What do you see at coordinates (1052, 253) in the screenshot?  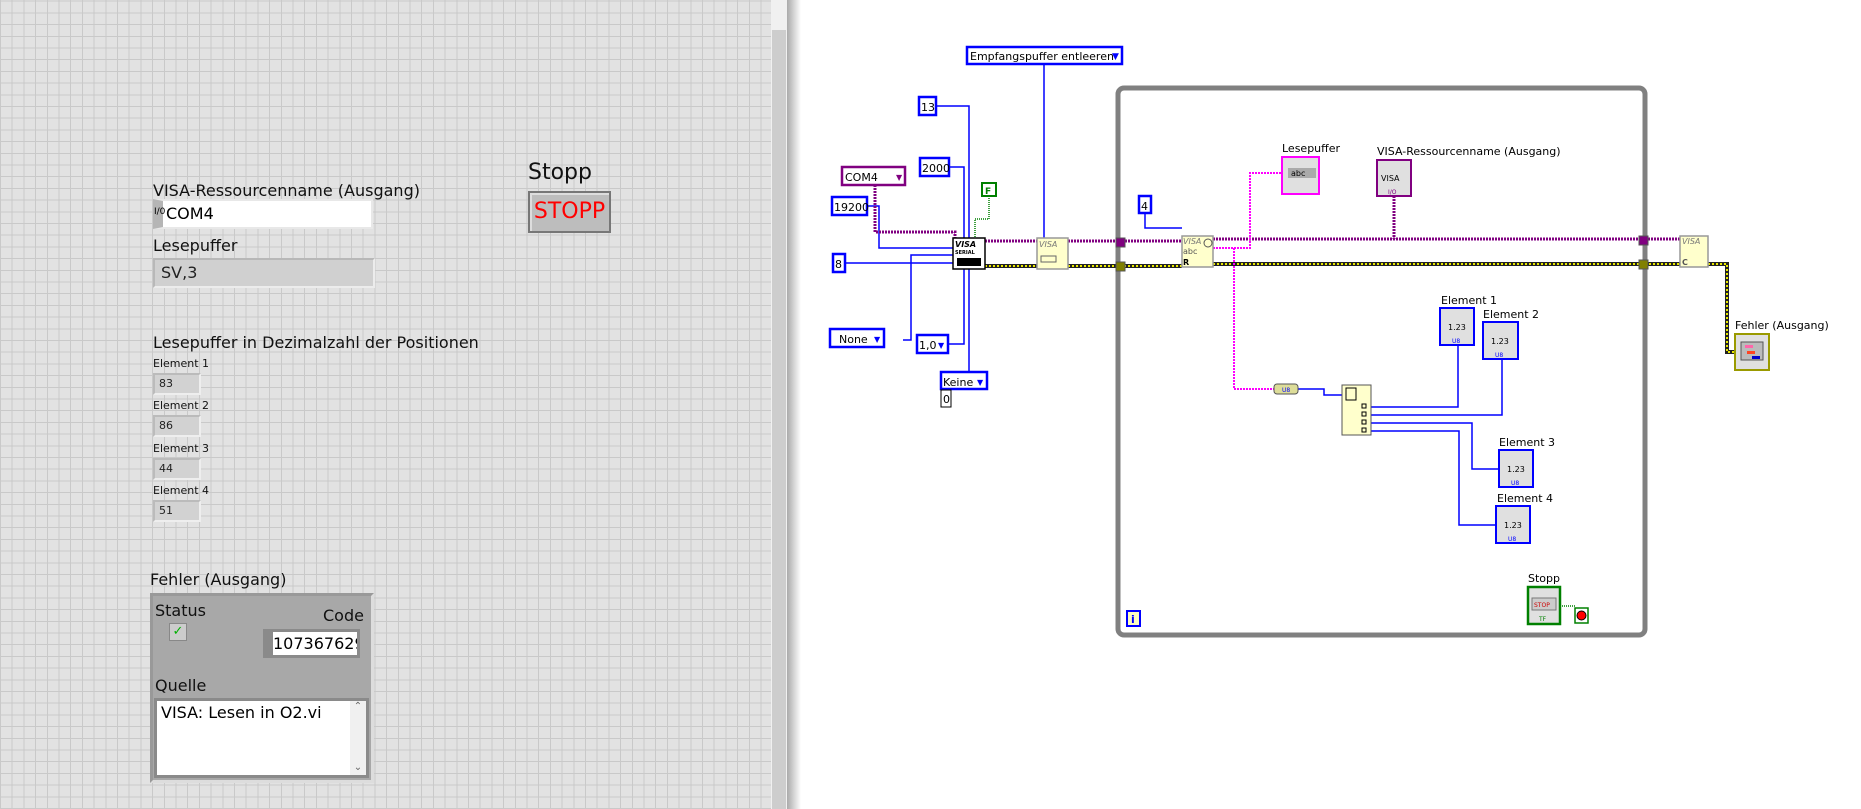 I see `visa-flush-node: VISA` at bounding box center [1052, 253].